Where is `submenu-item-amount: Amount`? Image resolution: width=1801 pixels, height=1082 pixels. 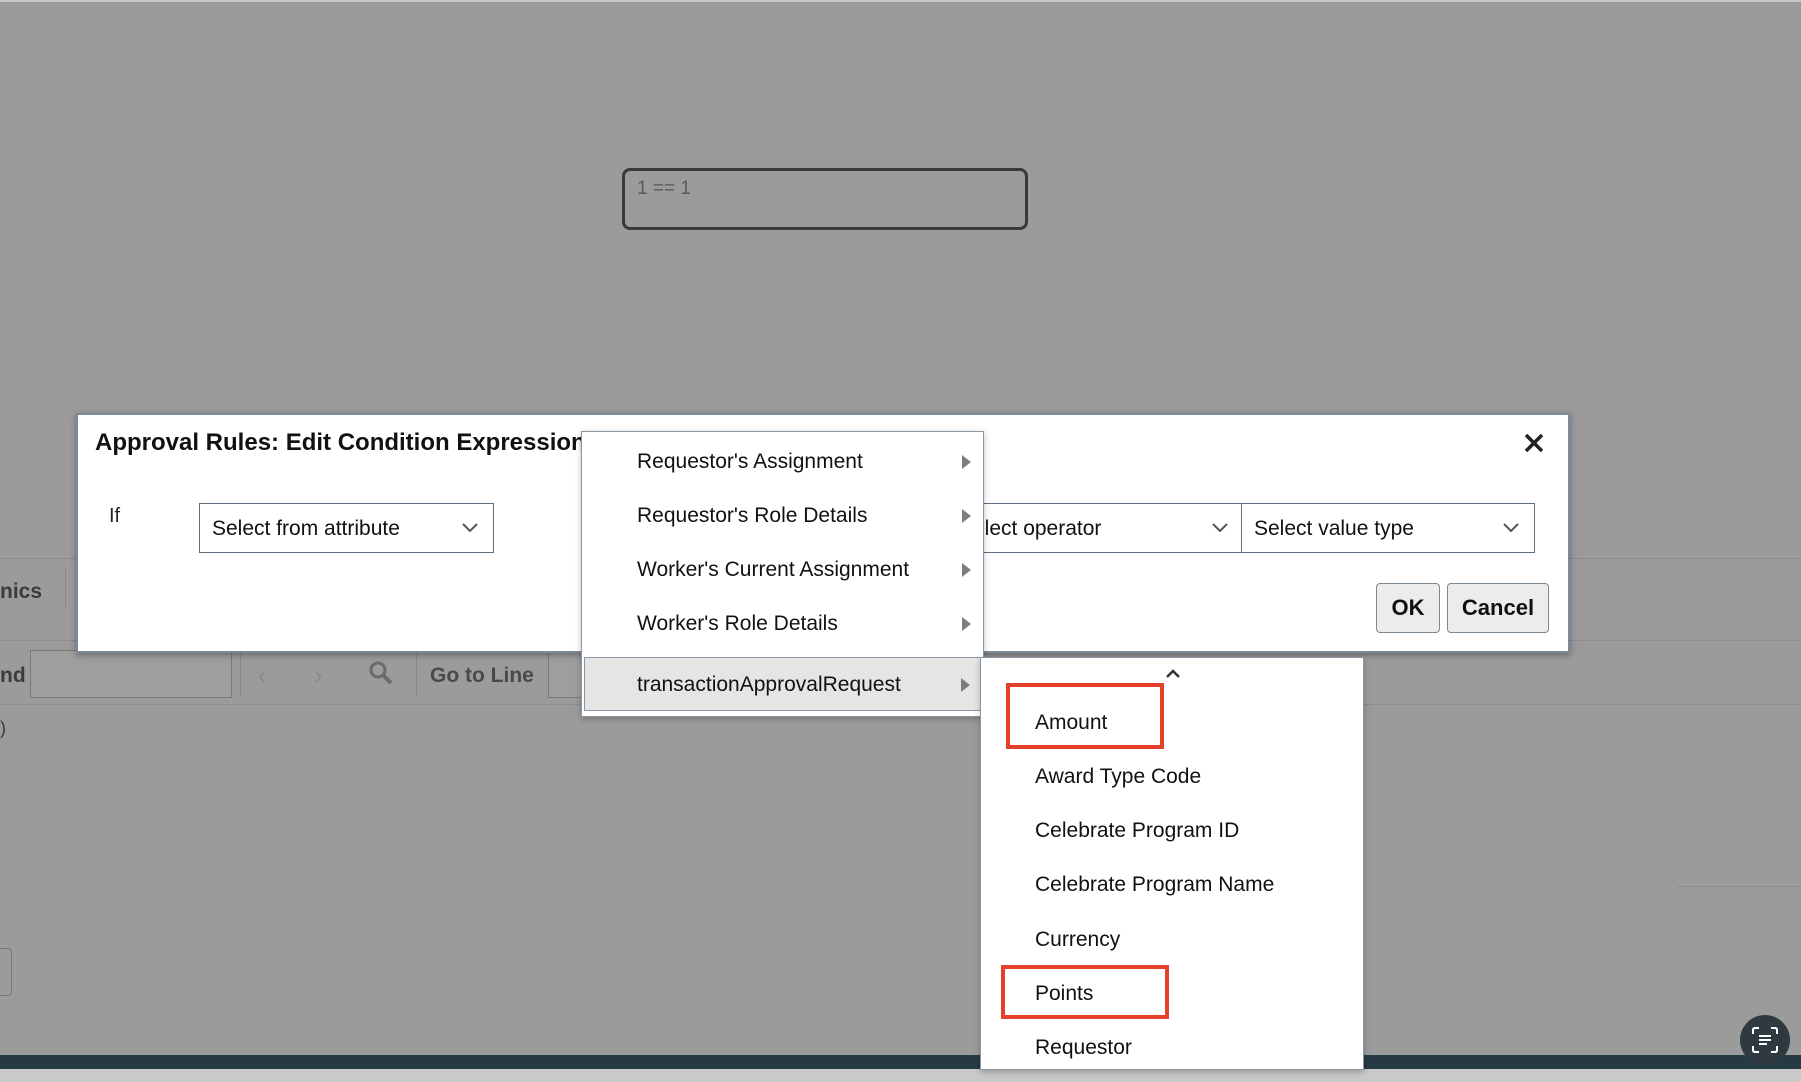
submenu-item-amount: Amount is located at coordinates (1071, 723).